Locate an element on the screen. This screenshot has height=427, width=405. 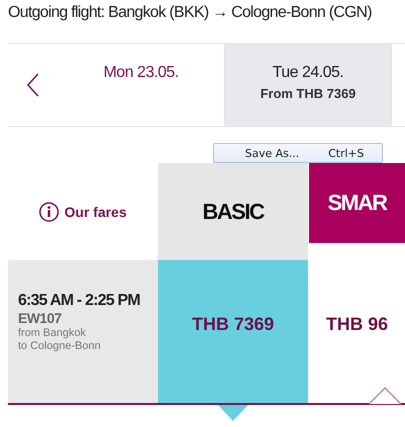
page-title: Outgoing flight: Bangkok (BKK) → Cologne-Bonn (CGN) is located at coordinates (190, 13).